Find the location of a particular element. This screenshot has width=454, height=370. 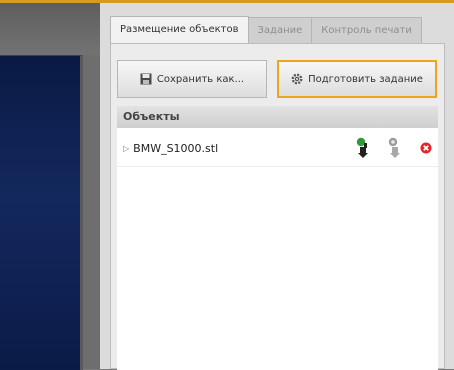

object-name: BMW_S1000.stl is located at coordinates (176, 148).